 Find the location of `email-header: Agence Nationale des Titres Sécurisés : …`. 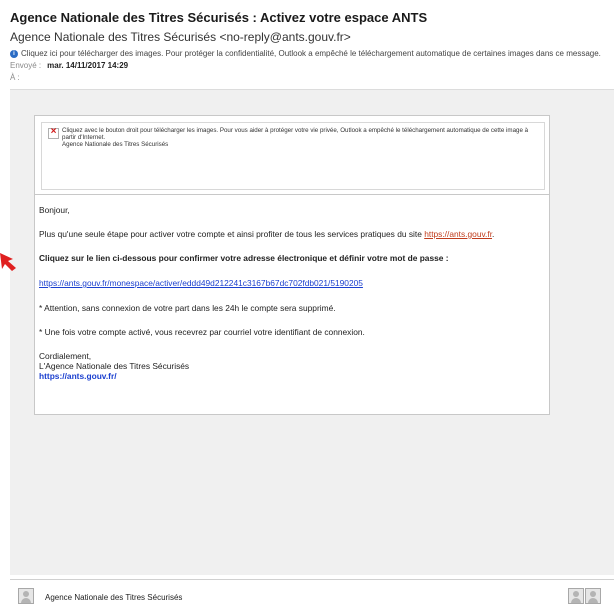

email-header: Agence Nationale des Titres Sécurisés : … is located at coordinates (307, 44).